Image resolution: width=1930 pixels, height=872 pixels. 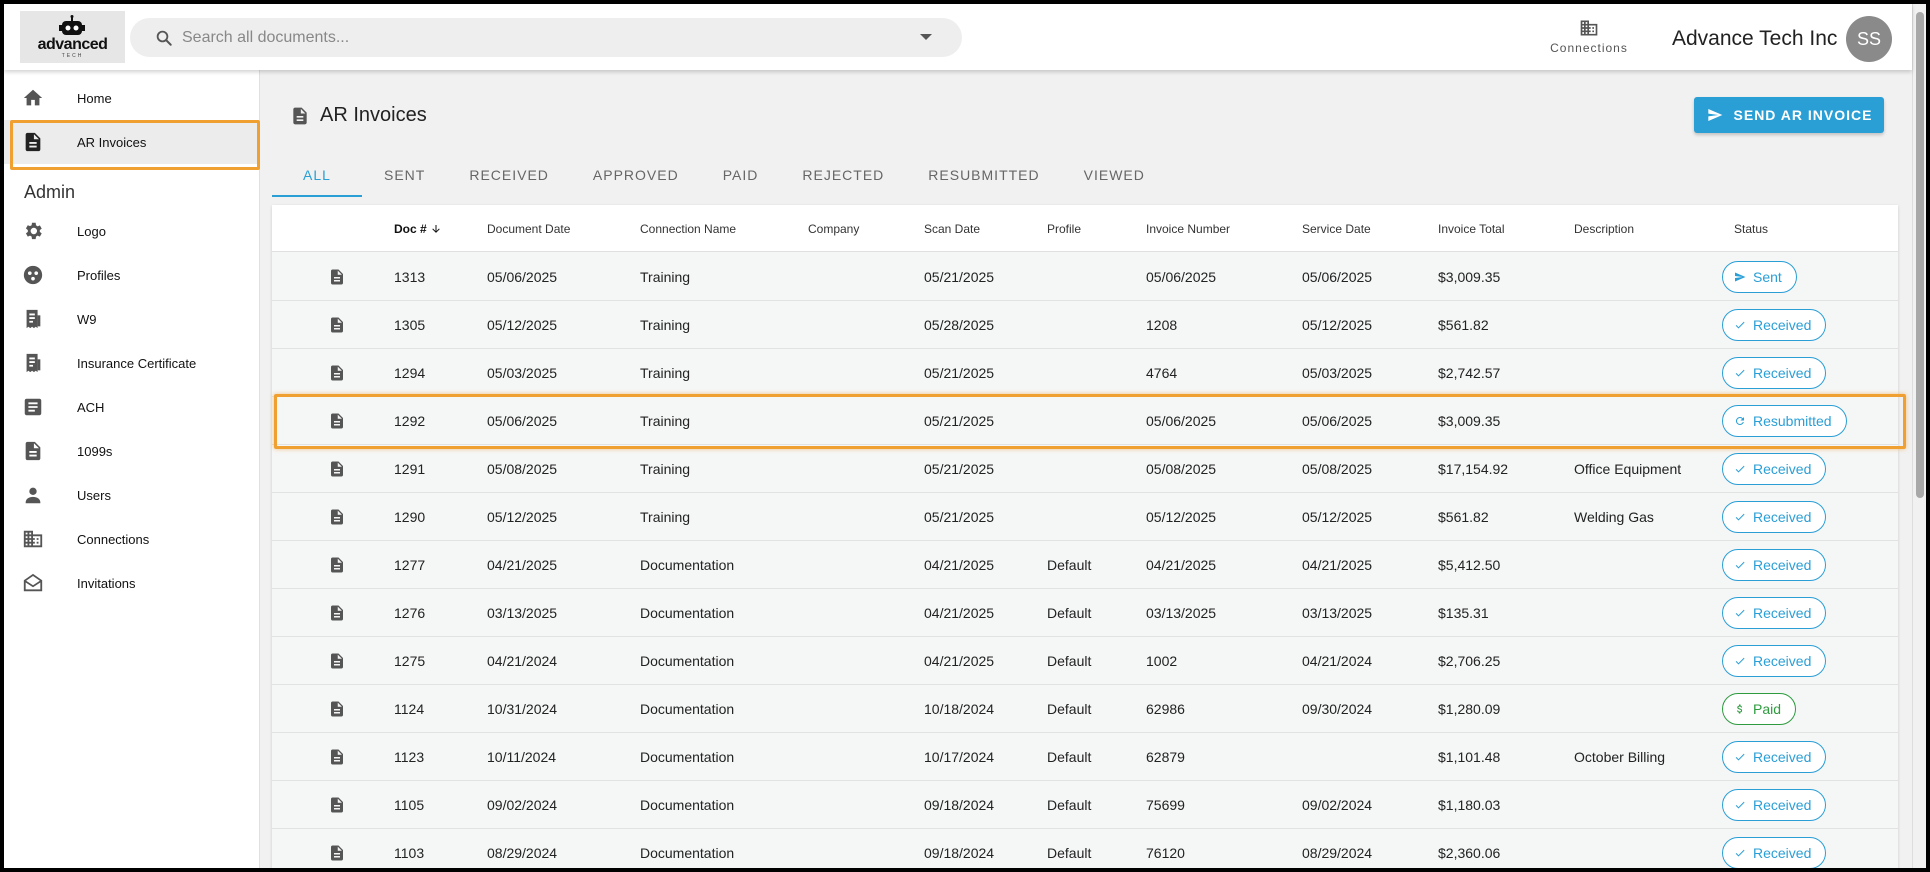 What do you see at coordinates (1181, 565) in the screenshot?
I see `cell-invoice-number: 04/21/2025` at bounding box center [1181, 565].